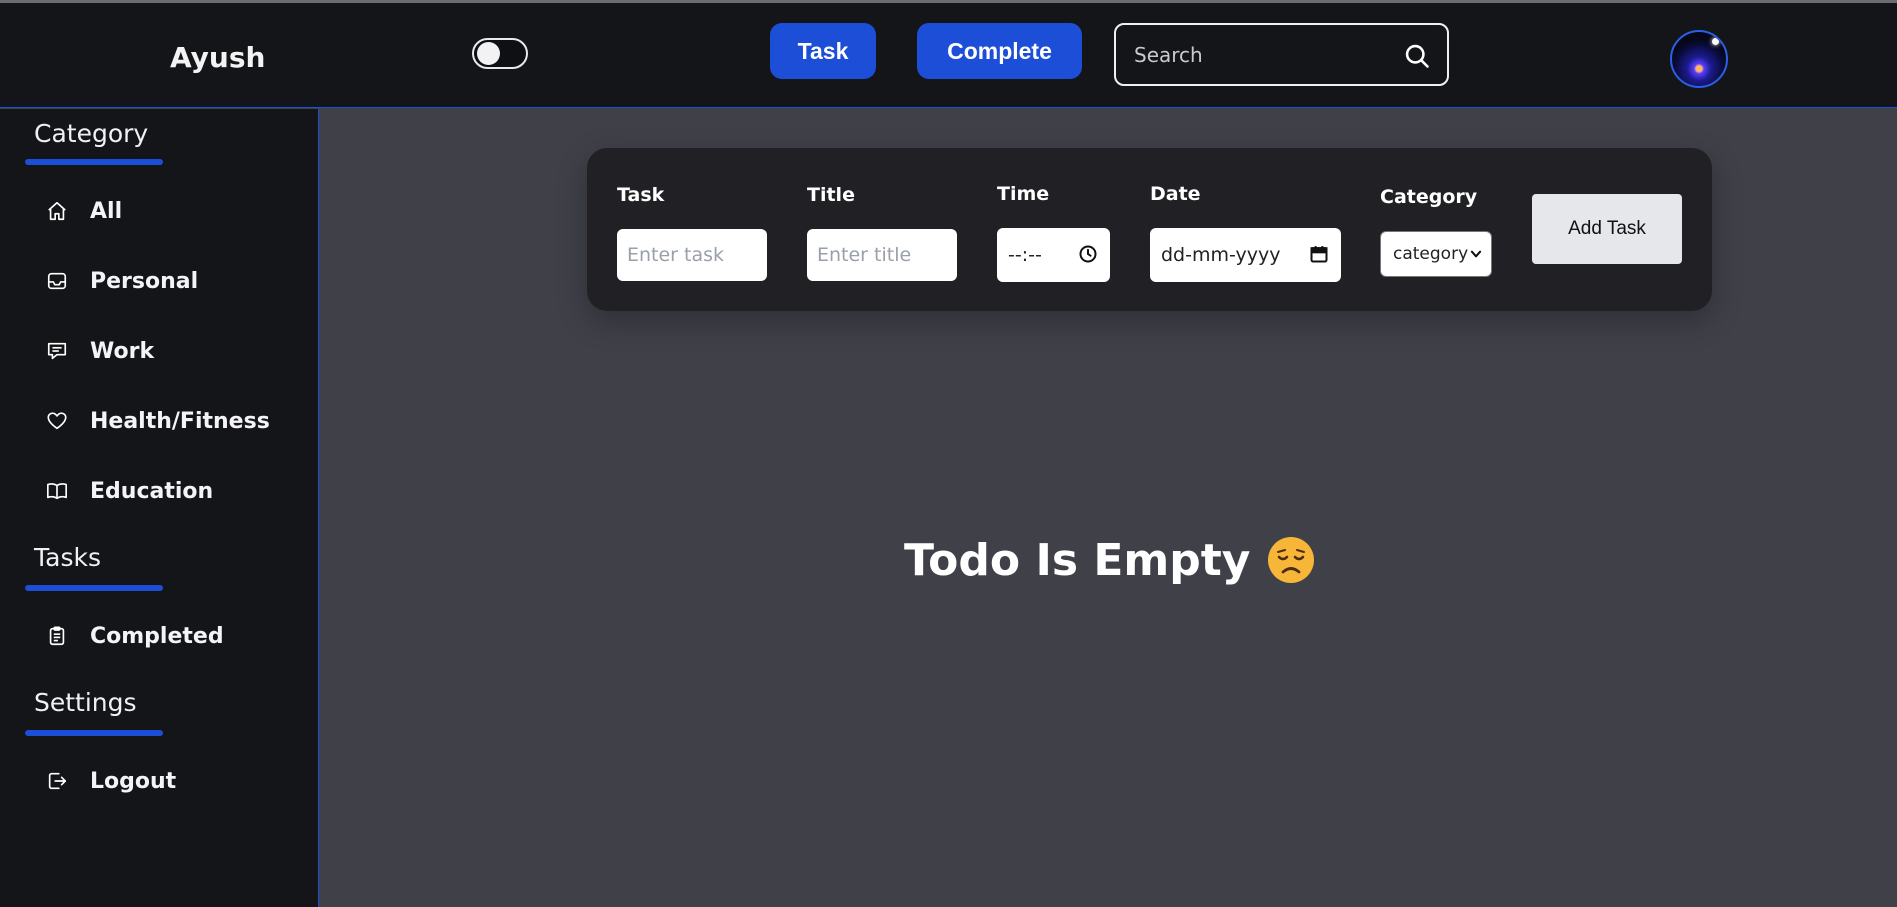  I want to click on complete-nav-button: Complete, so click(999, 51).